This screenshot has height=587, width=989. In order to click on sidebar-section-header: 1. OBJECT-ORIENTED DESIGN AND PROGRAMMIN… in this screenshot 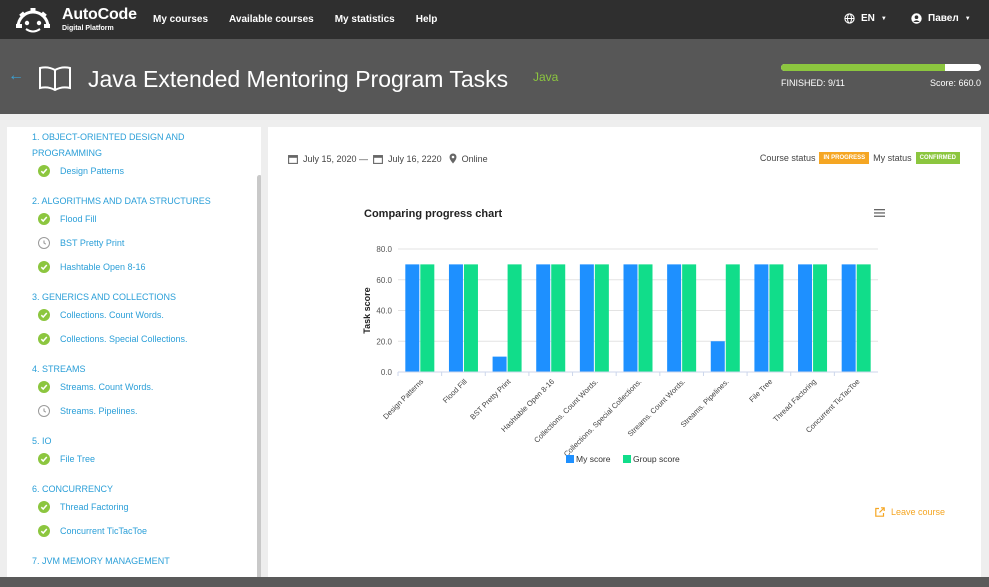, I will do `click(122, 145)`.